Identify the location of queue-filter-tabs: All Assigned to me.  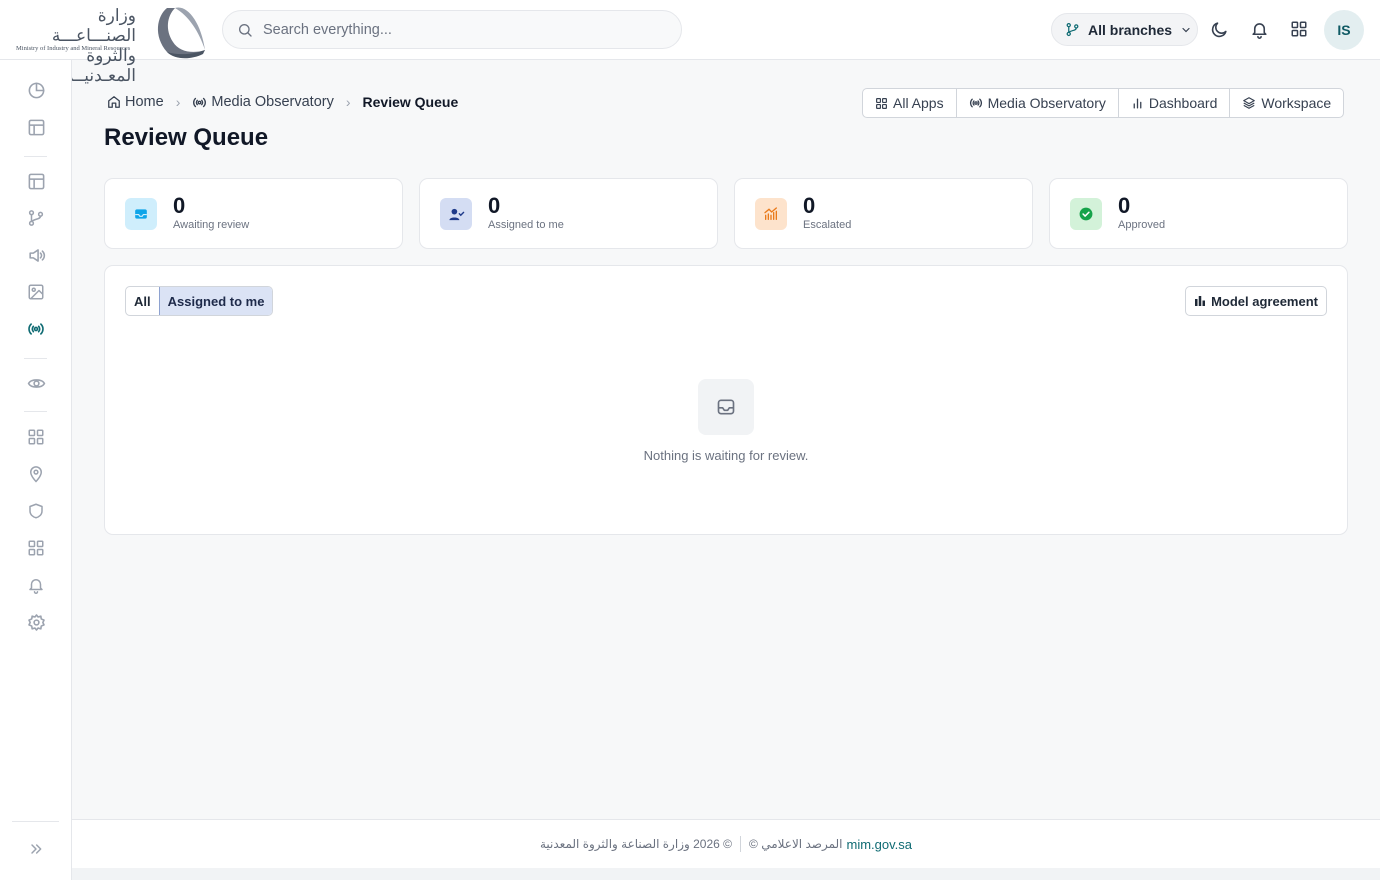
(199, 301).